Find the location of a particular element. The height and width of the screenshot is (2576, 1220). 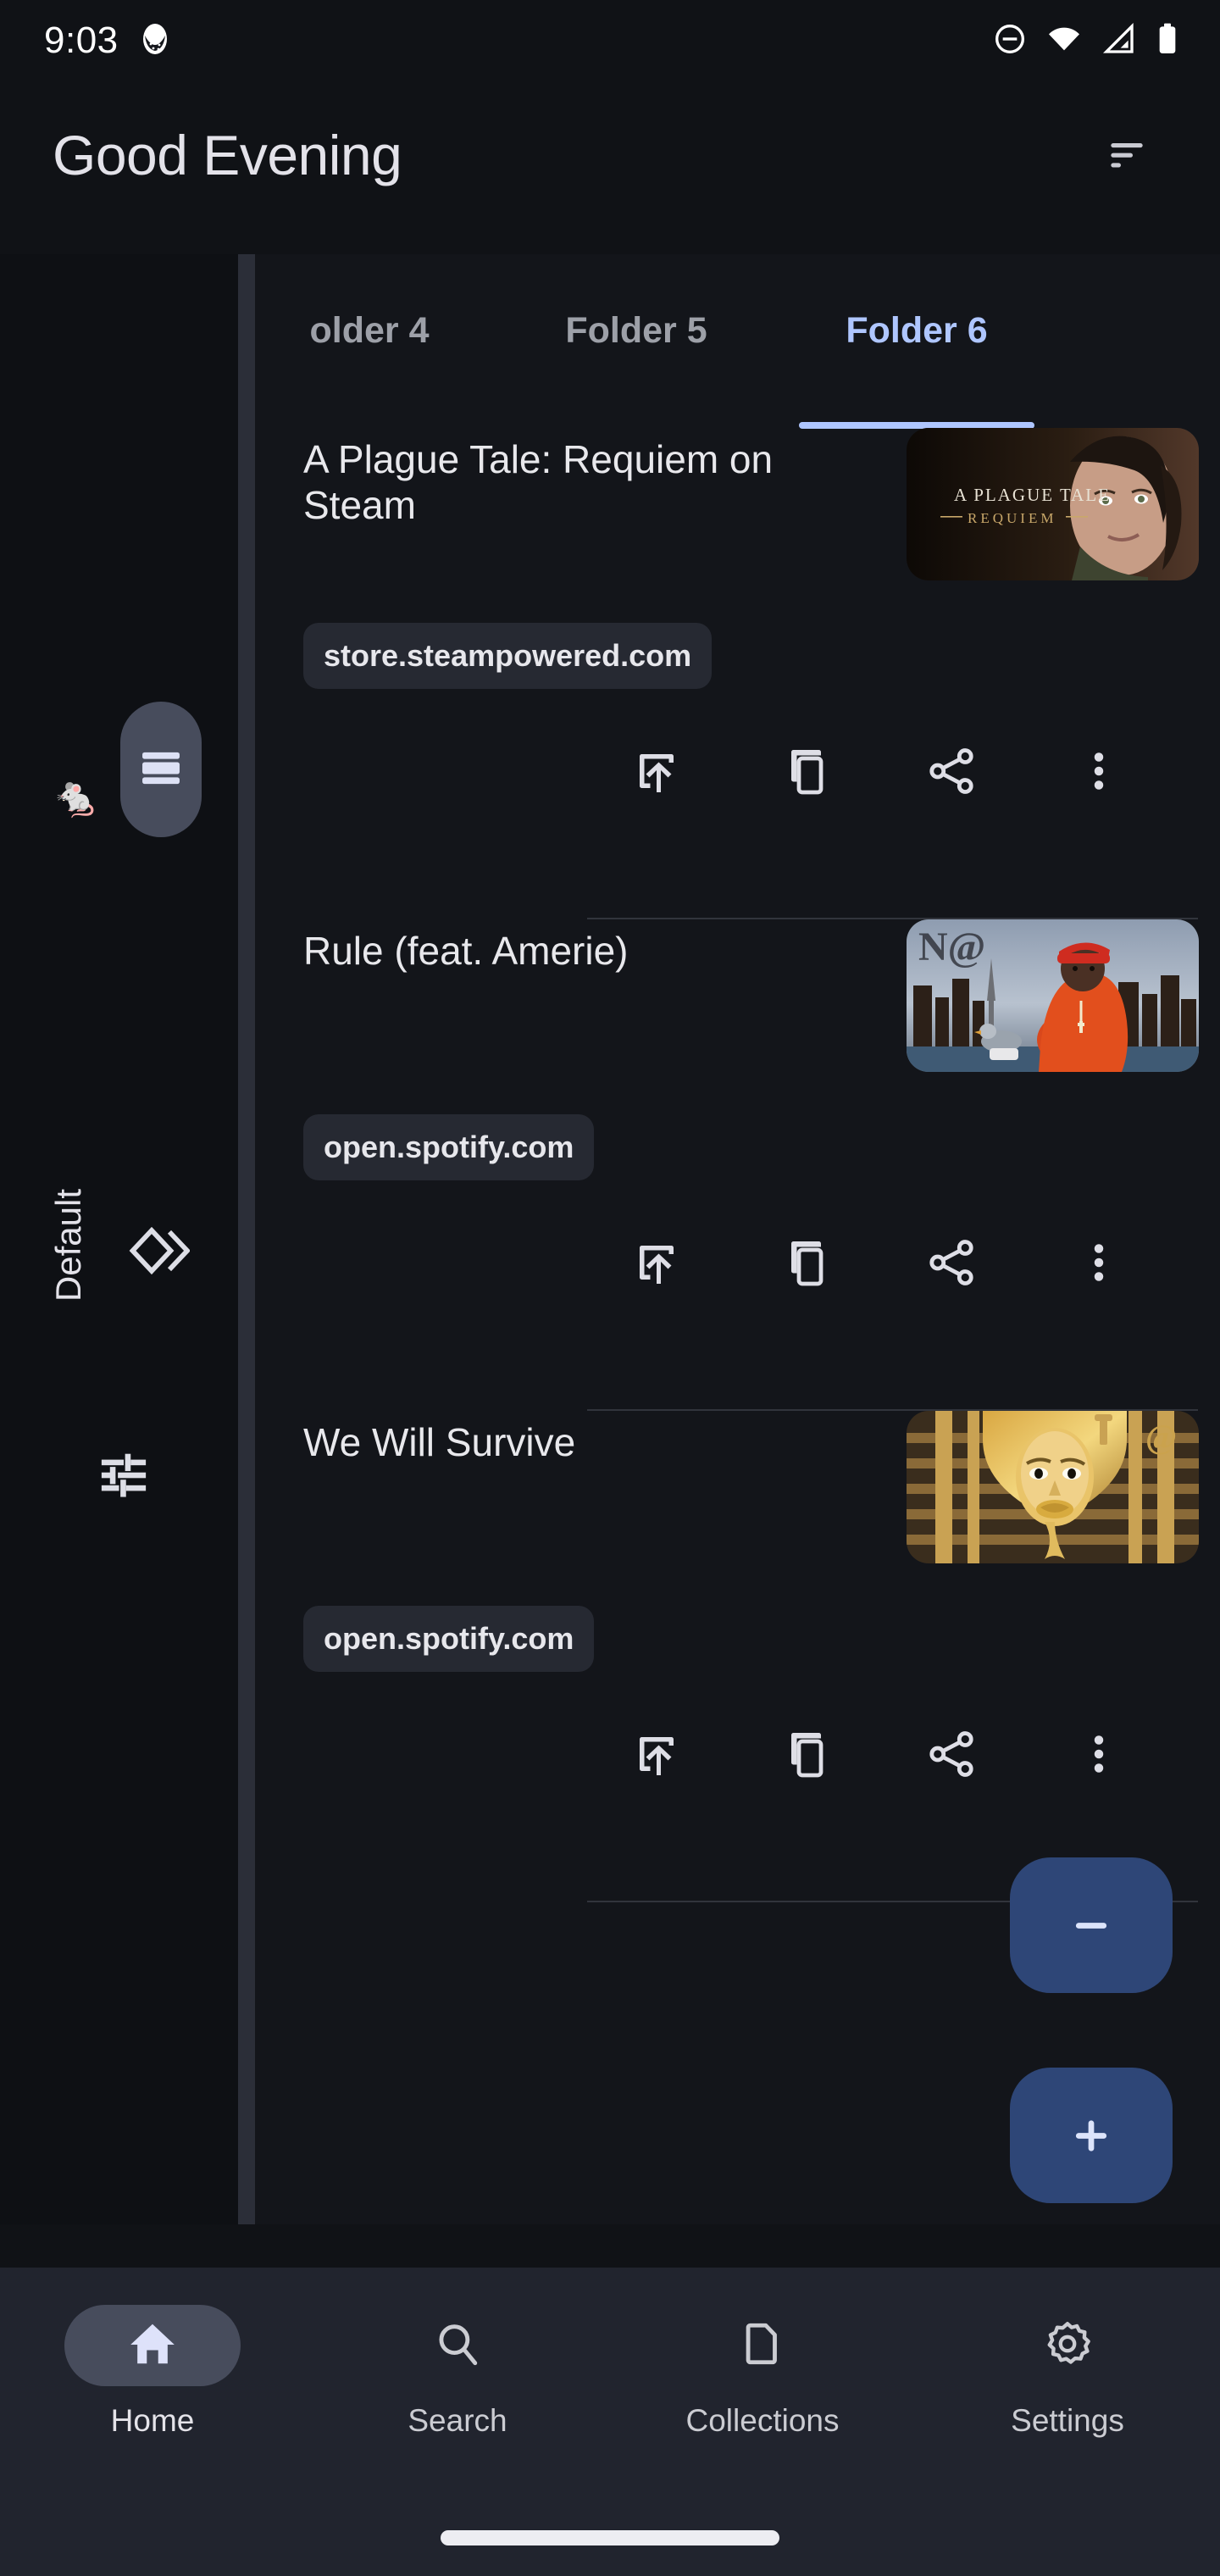

nav-item-home: Home is located at coordinates (152, 2388).